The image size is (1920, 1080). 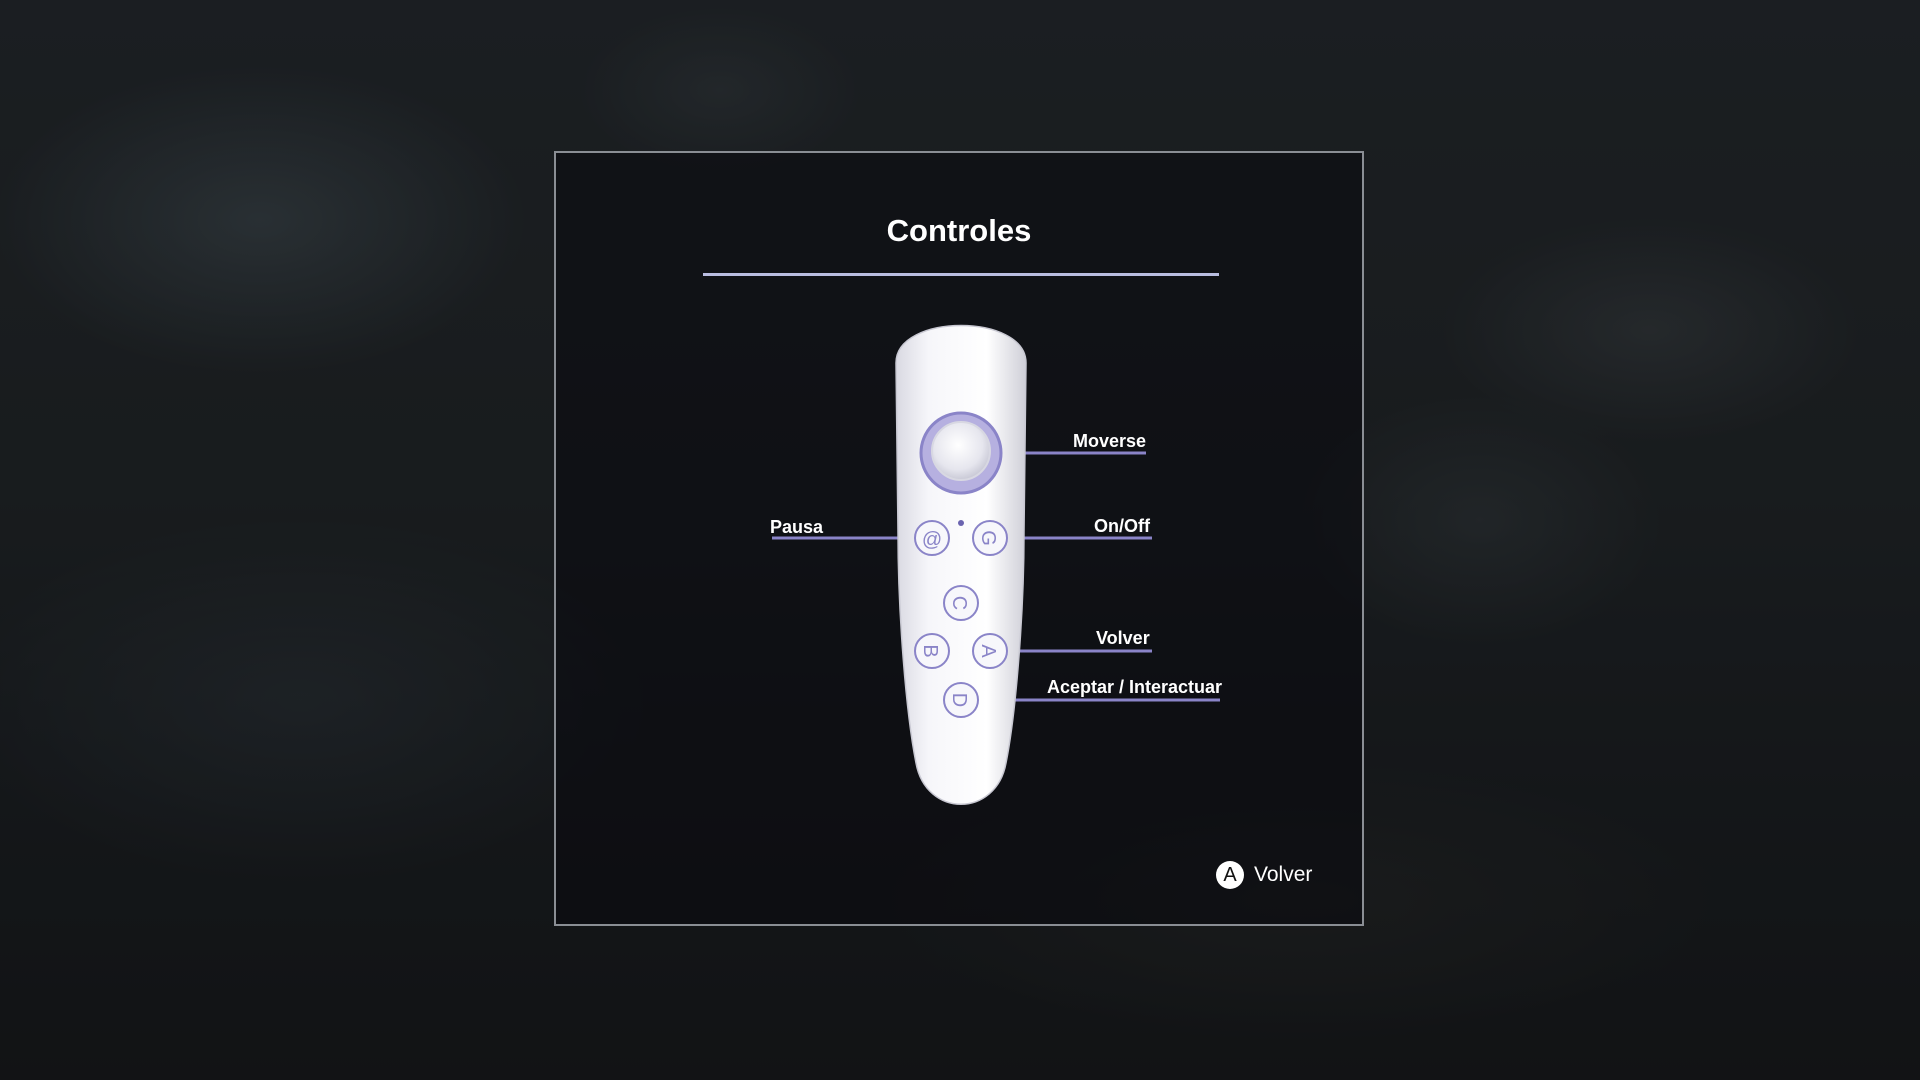 What do you see at coordinates (1123, 638) in the screenshot?
I see `label-volver: Volver` at bounding box center [1123, 638].